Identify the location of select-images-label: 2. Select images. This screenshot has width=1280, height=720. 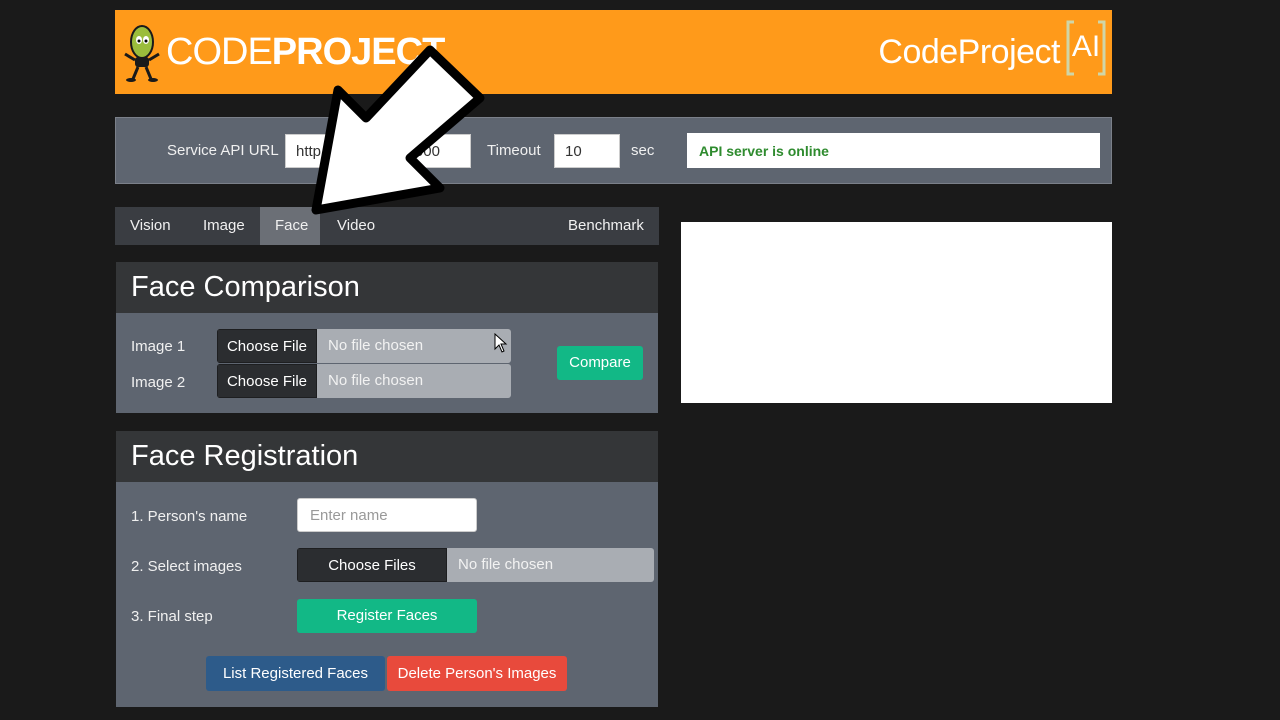
(186, 566).